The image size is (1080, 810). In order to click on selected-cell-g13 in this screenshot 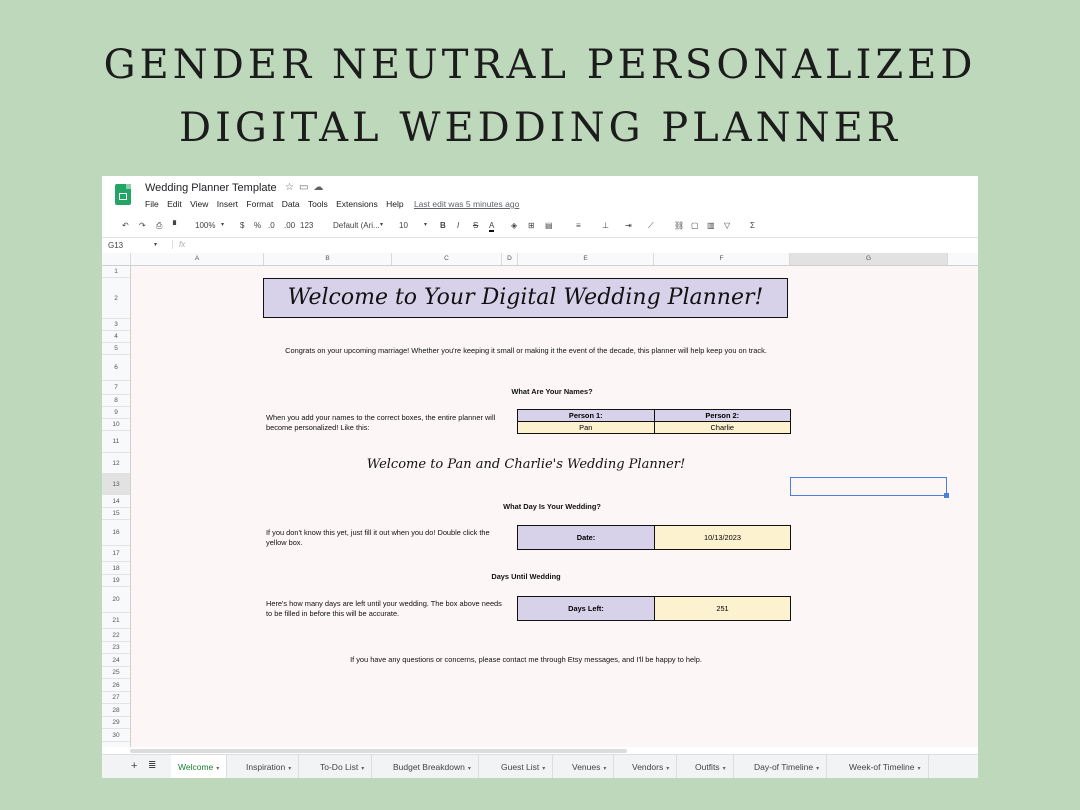, I will do `click(869, 487)`.